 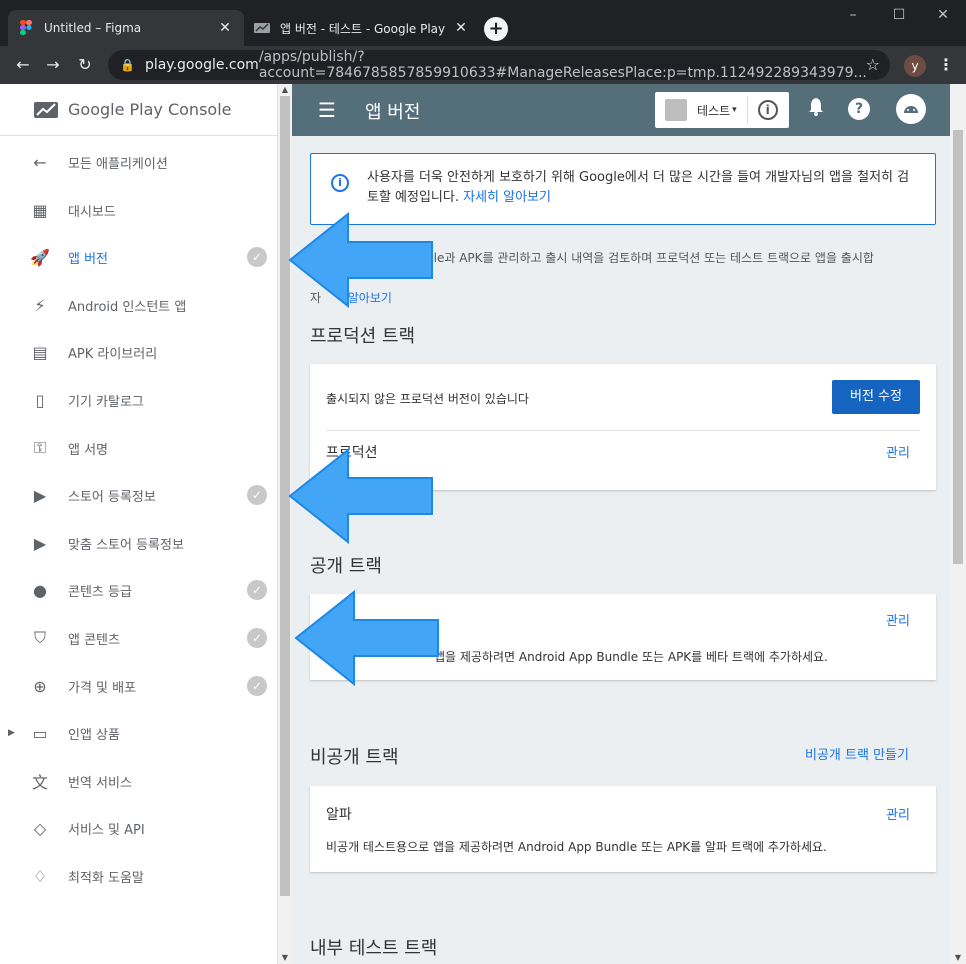 I want to click on sidebar-item-label: 앱 버전, so click(x=88, y=259).